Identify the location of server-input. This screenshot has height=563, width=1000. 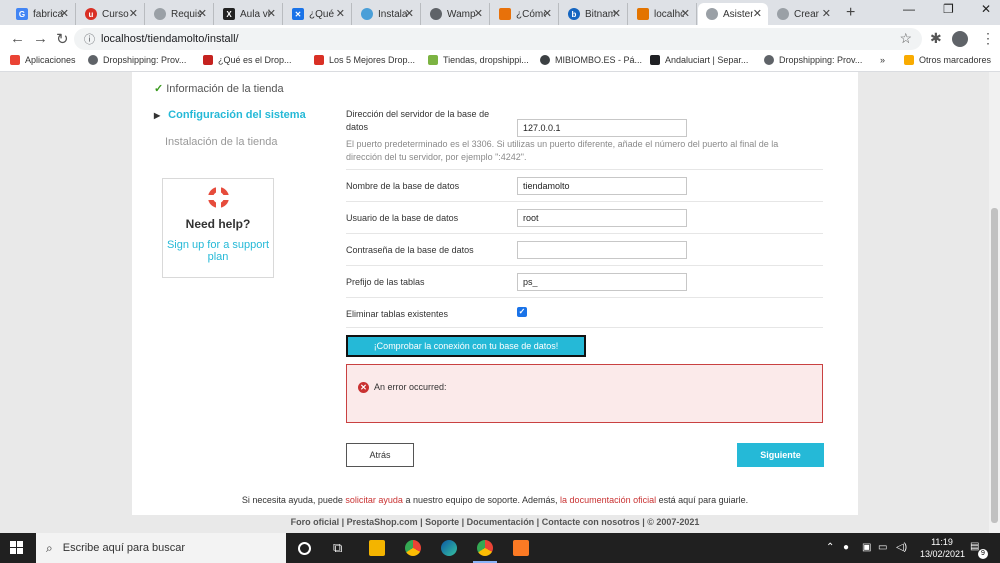
(602, 128).